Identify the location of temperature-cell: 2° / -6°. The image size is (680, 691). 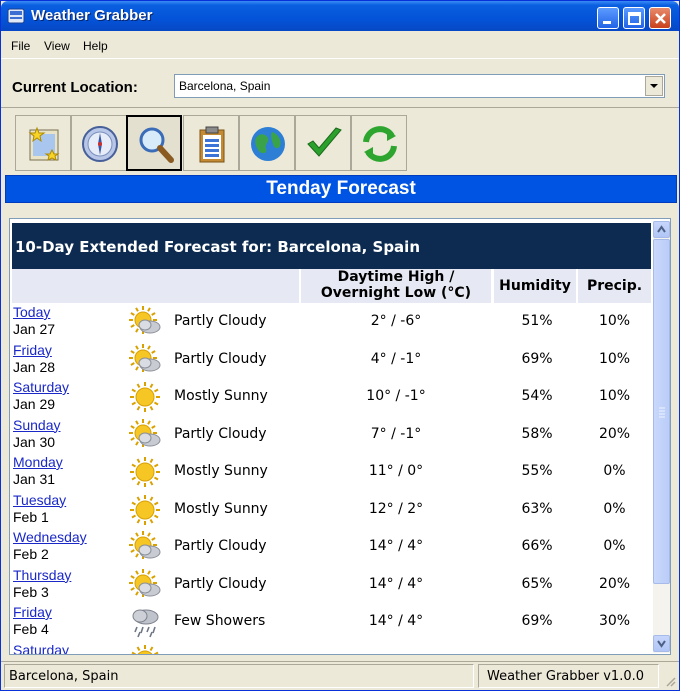
(396, 321).